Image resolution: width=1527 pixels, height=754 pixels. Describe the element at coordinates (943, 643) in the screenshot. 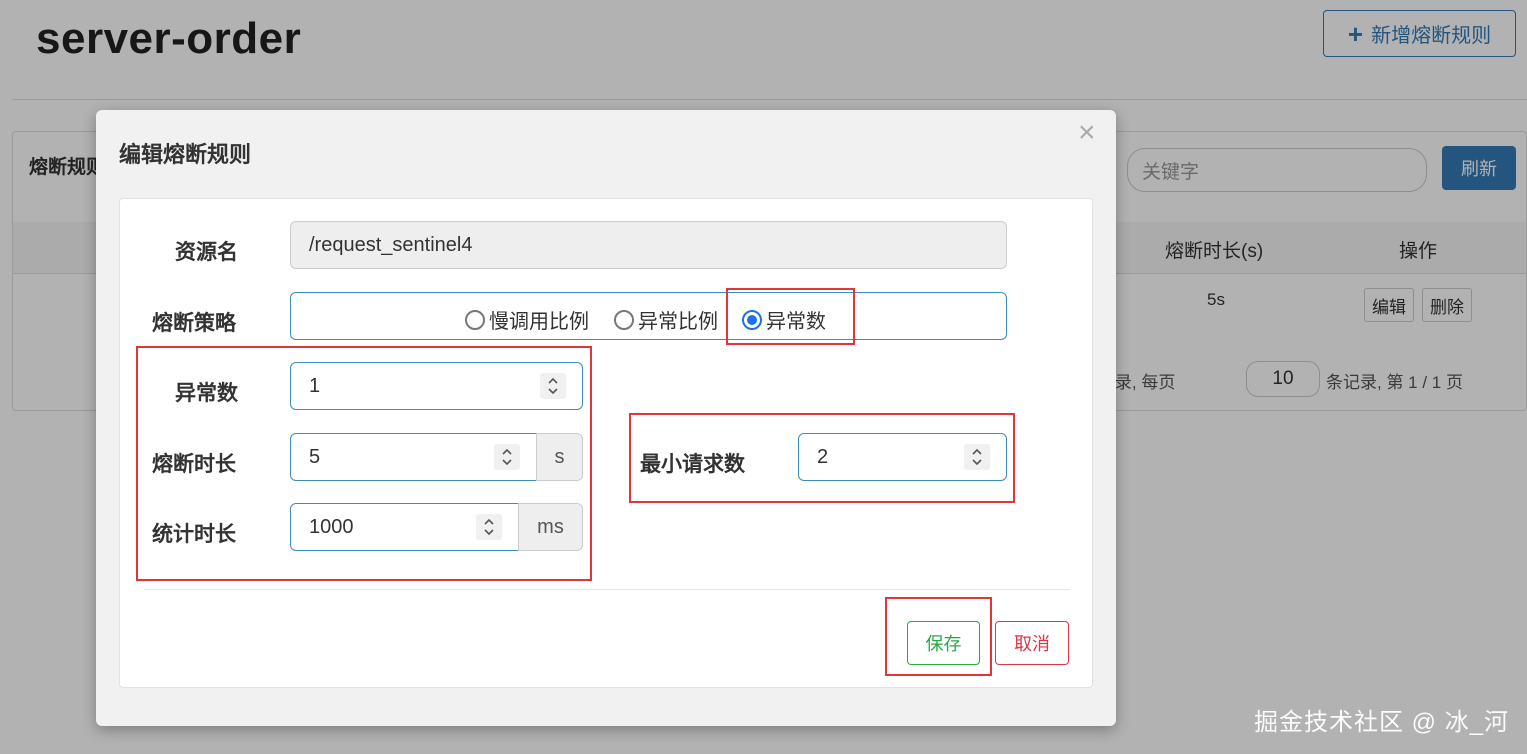

I see `save-button: 保存` at that location.